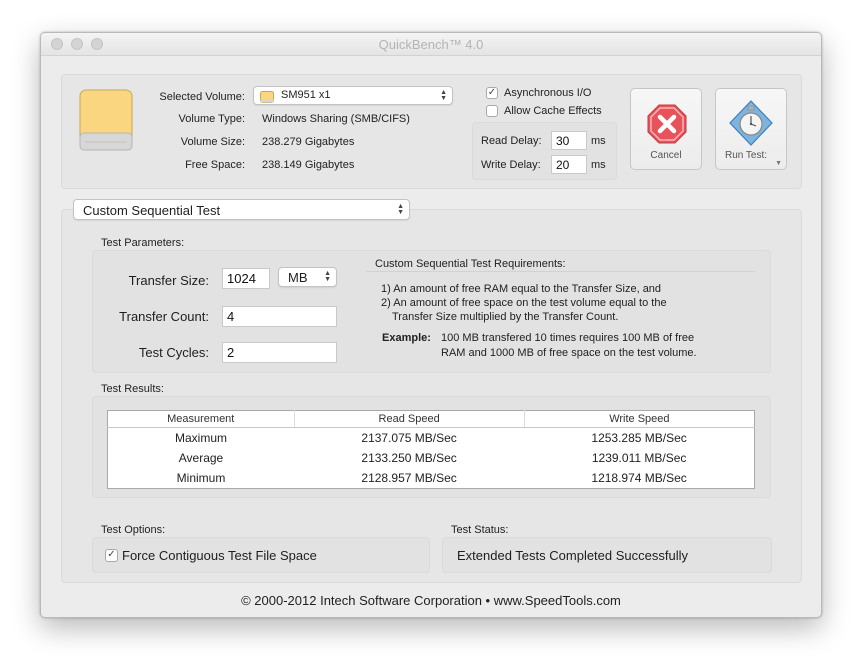 This screenshot has width=860, height=665. Describe the element at coordinates (200, 419) in the screenshot. I see `column-header-measurement: Measurement` at that location.